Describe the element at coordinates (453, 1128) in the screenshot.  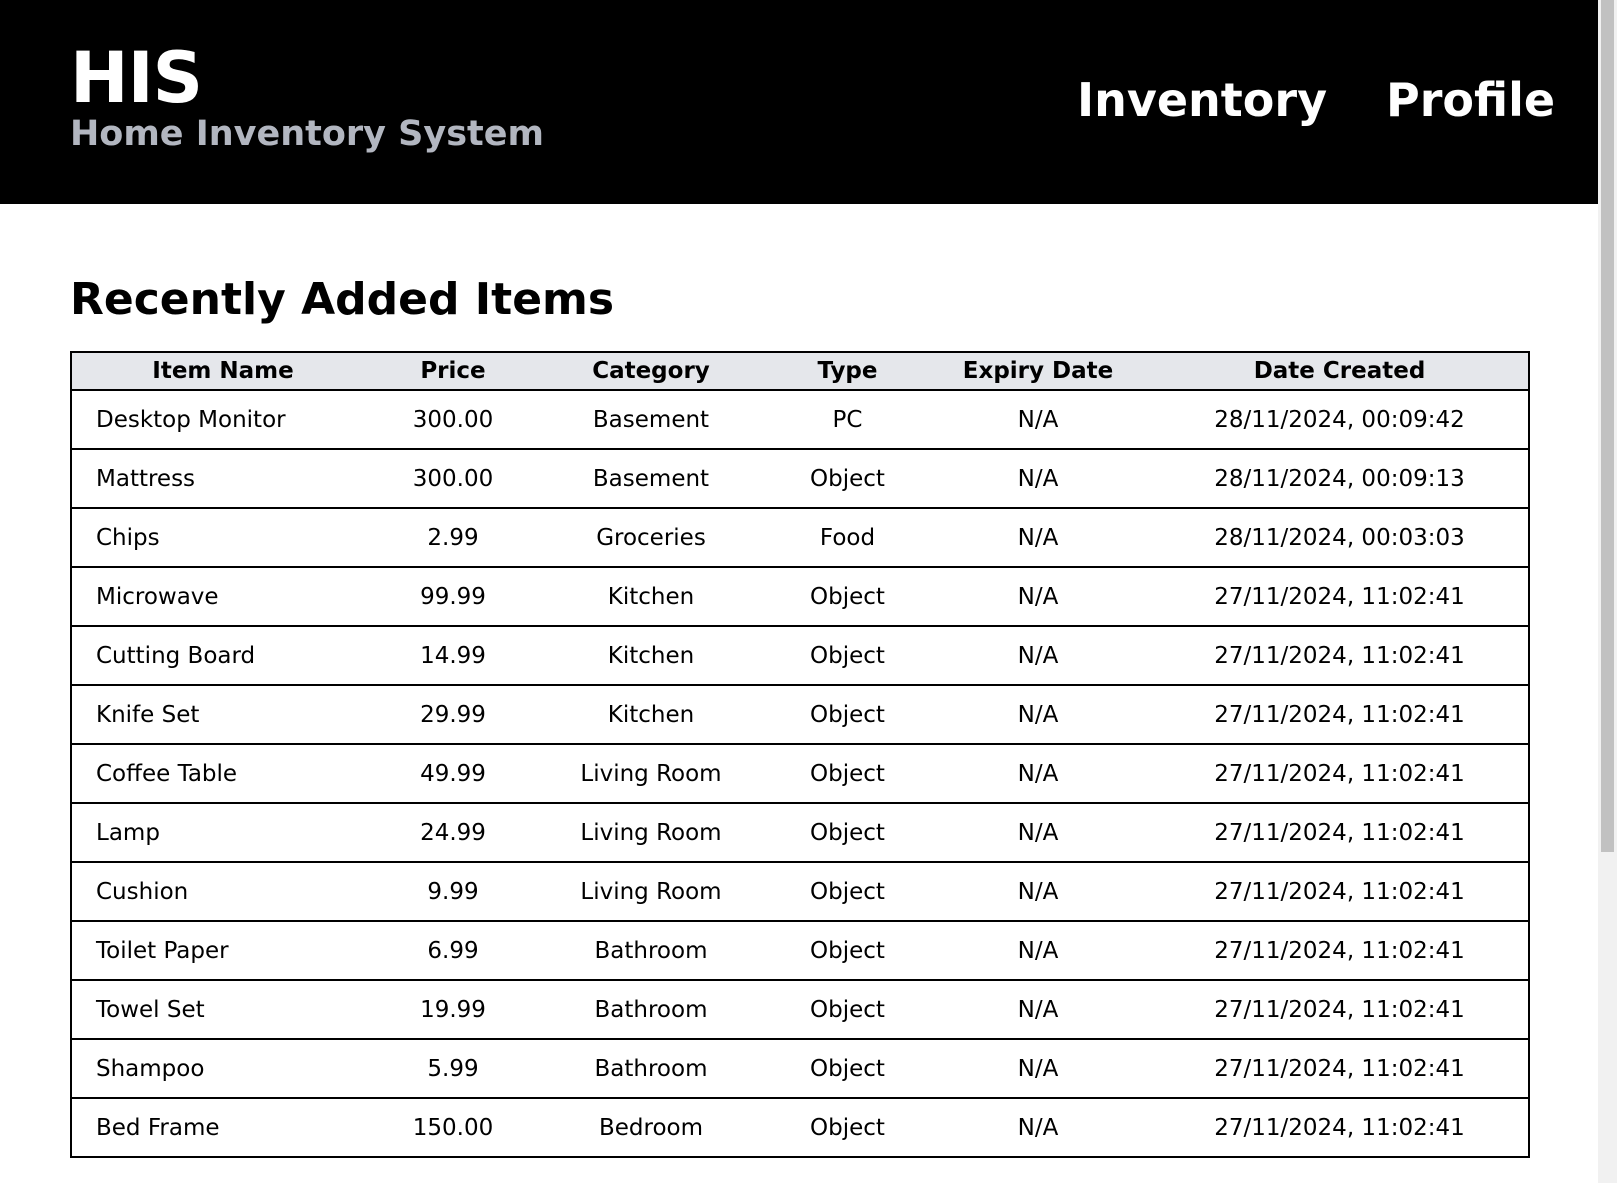
I see `cell-price: 150.00` at that location.